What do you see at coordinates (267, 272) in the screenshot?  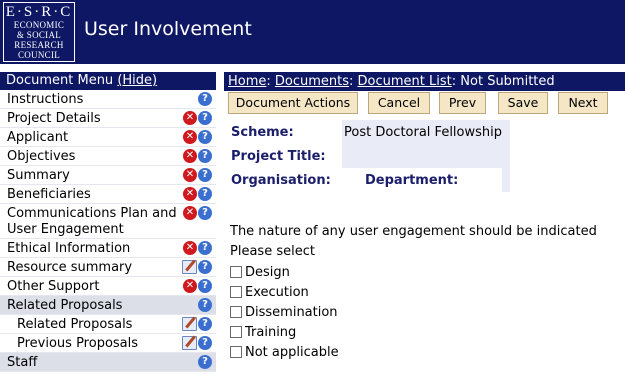 I see `option-label: Design` at bounding box center [267, 272].